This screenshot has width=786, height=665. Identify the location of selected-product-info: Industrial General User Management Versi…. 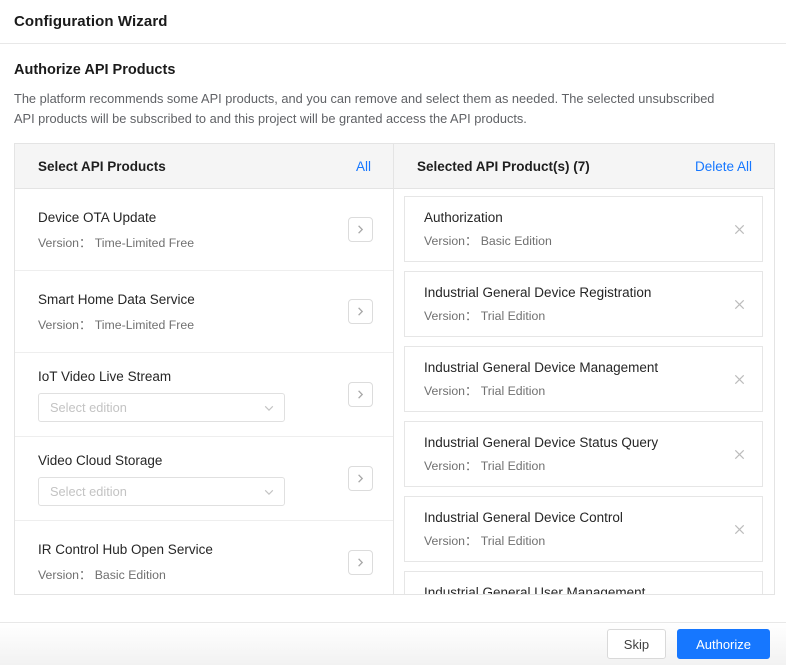
(534, 588).